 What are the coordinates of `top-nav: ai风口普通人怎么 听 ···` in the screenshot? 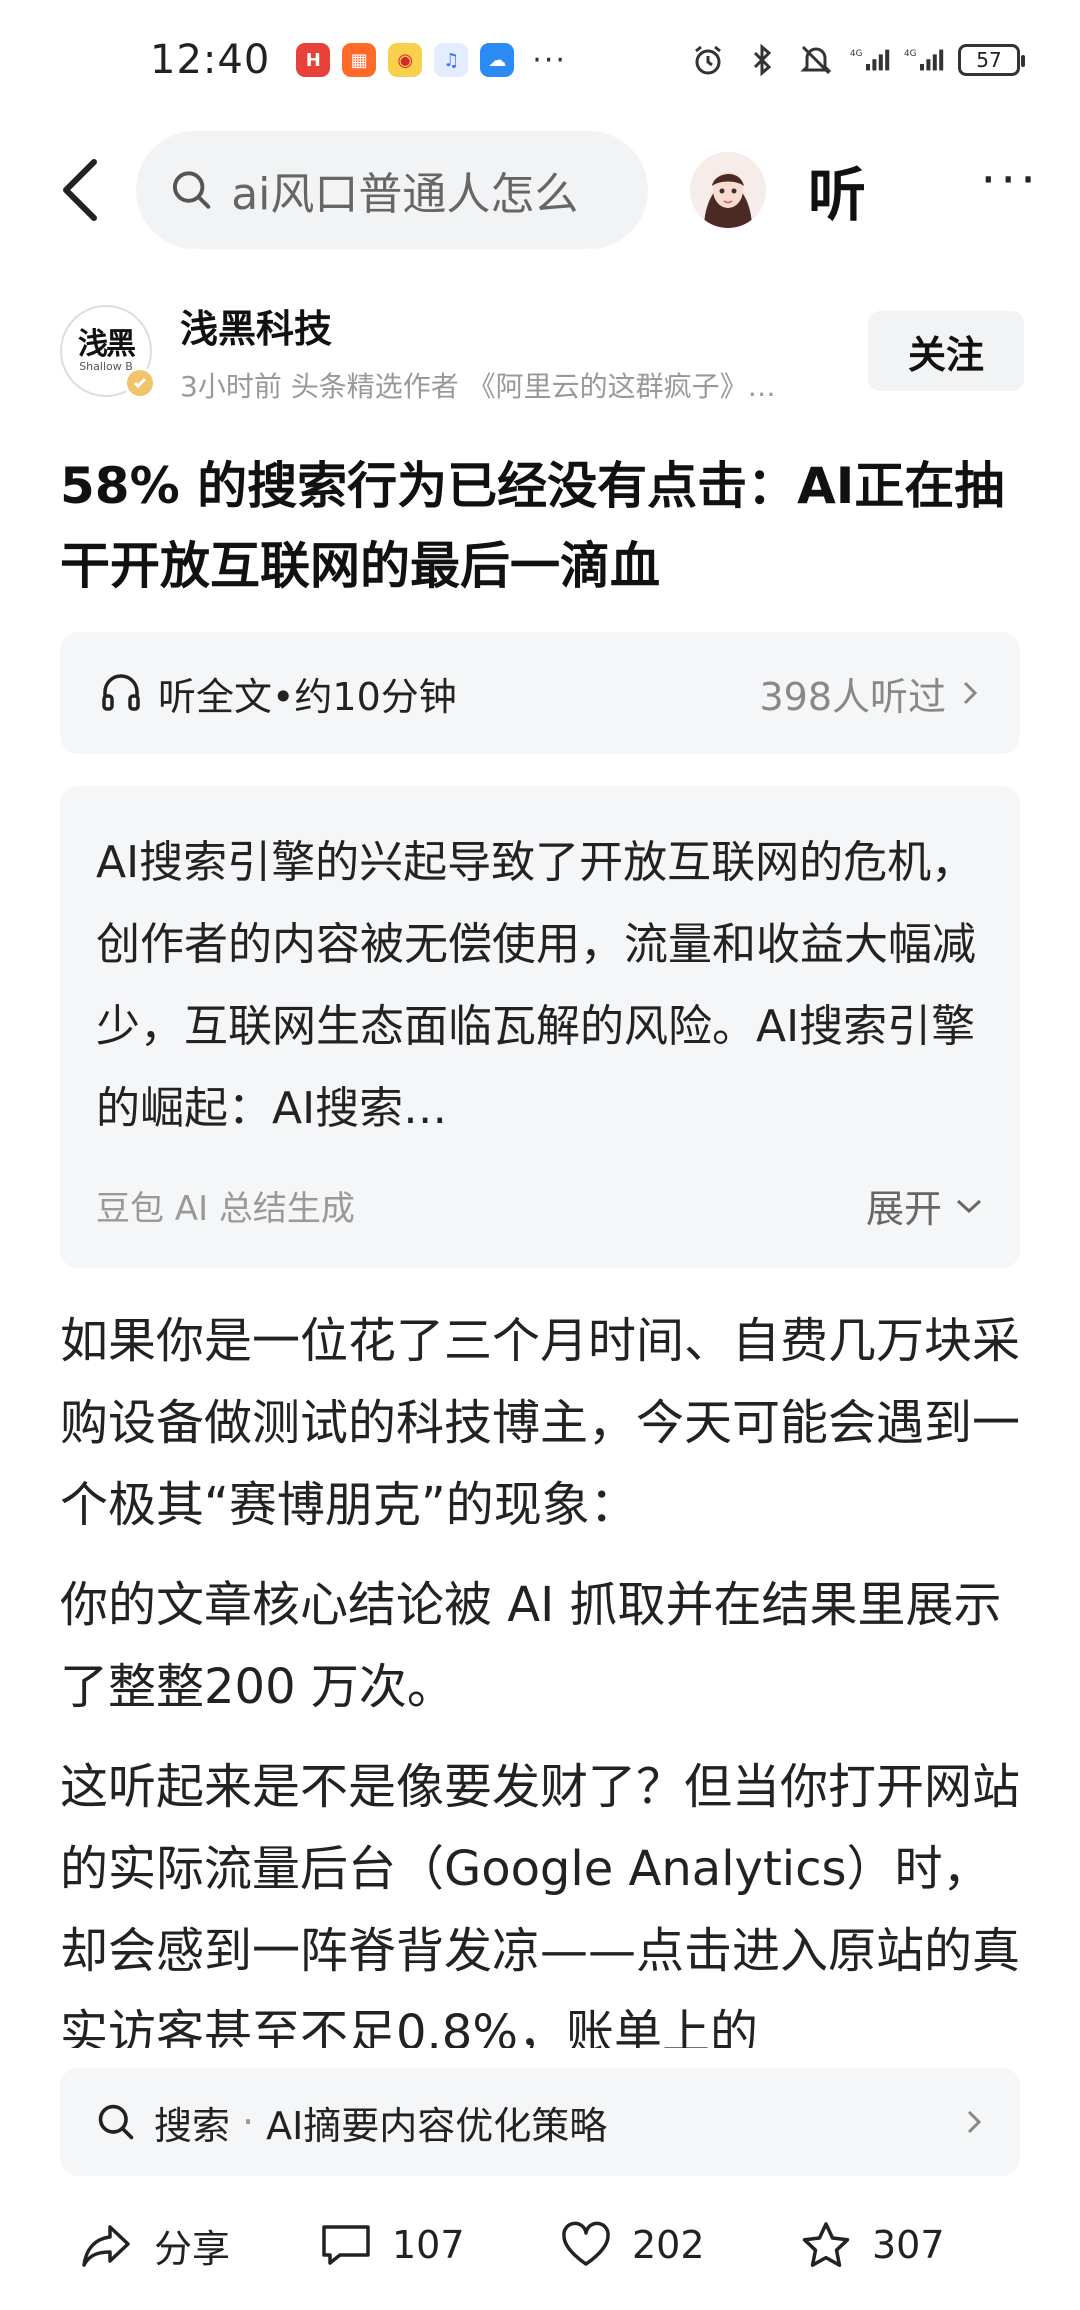 It's located at (540, 190).